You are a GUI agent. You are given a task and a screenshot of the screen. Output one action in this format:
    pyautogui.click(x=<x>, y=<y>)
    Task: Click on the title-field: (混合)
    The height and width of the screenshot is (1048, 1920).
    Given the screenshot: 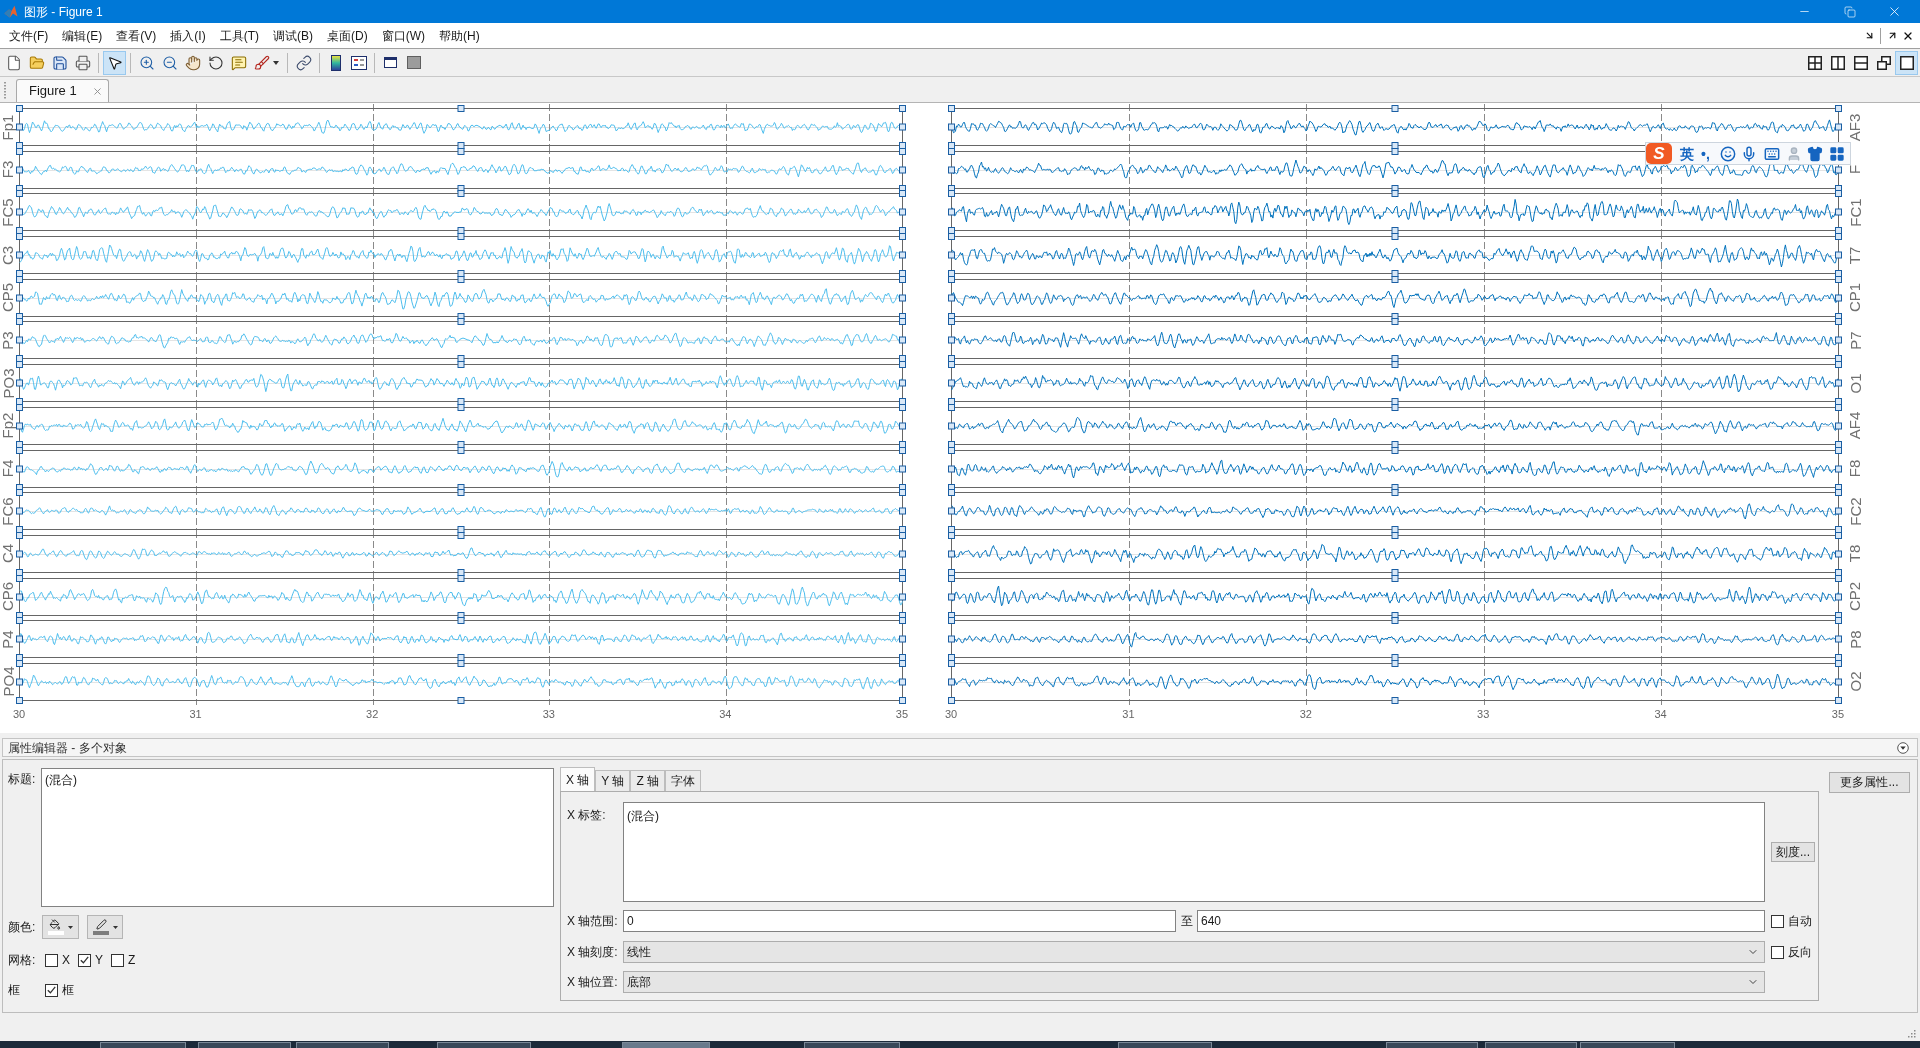 What is the action you would take?
    pyautogui.click(x=297, y=837)
    